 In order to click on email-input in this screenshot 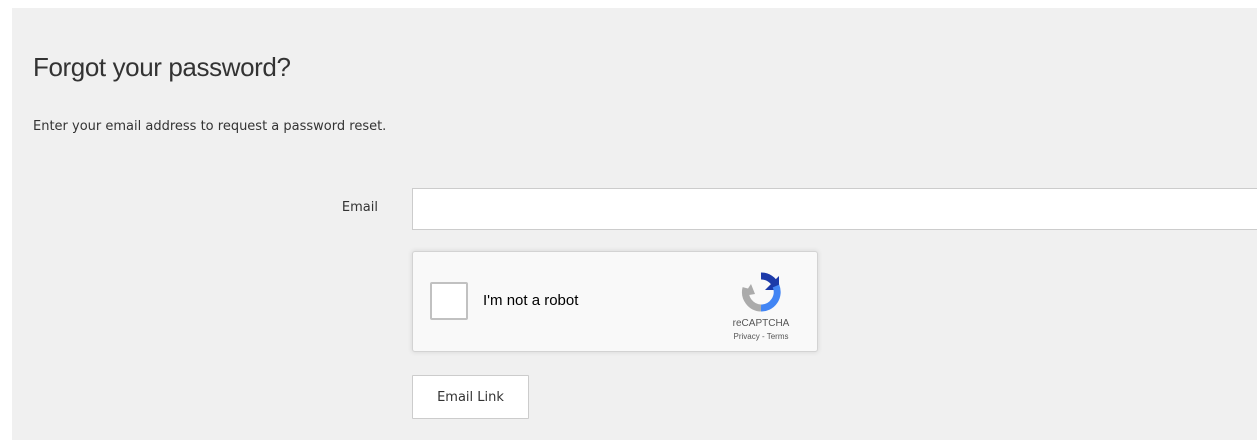, I will do `click(834, 209)`.